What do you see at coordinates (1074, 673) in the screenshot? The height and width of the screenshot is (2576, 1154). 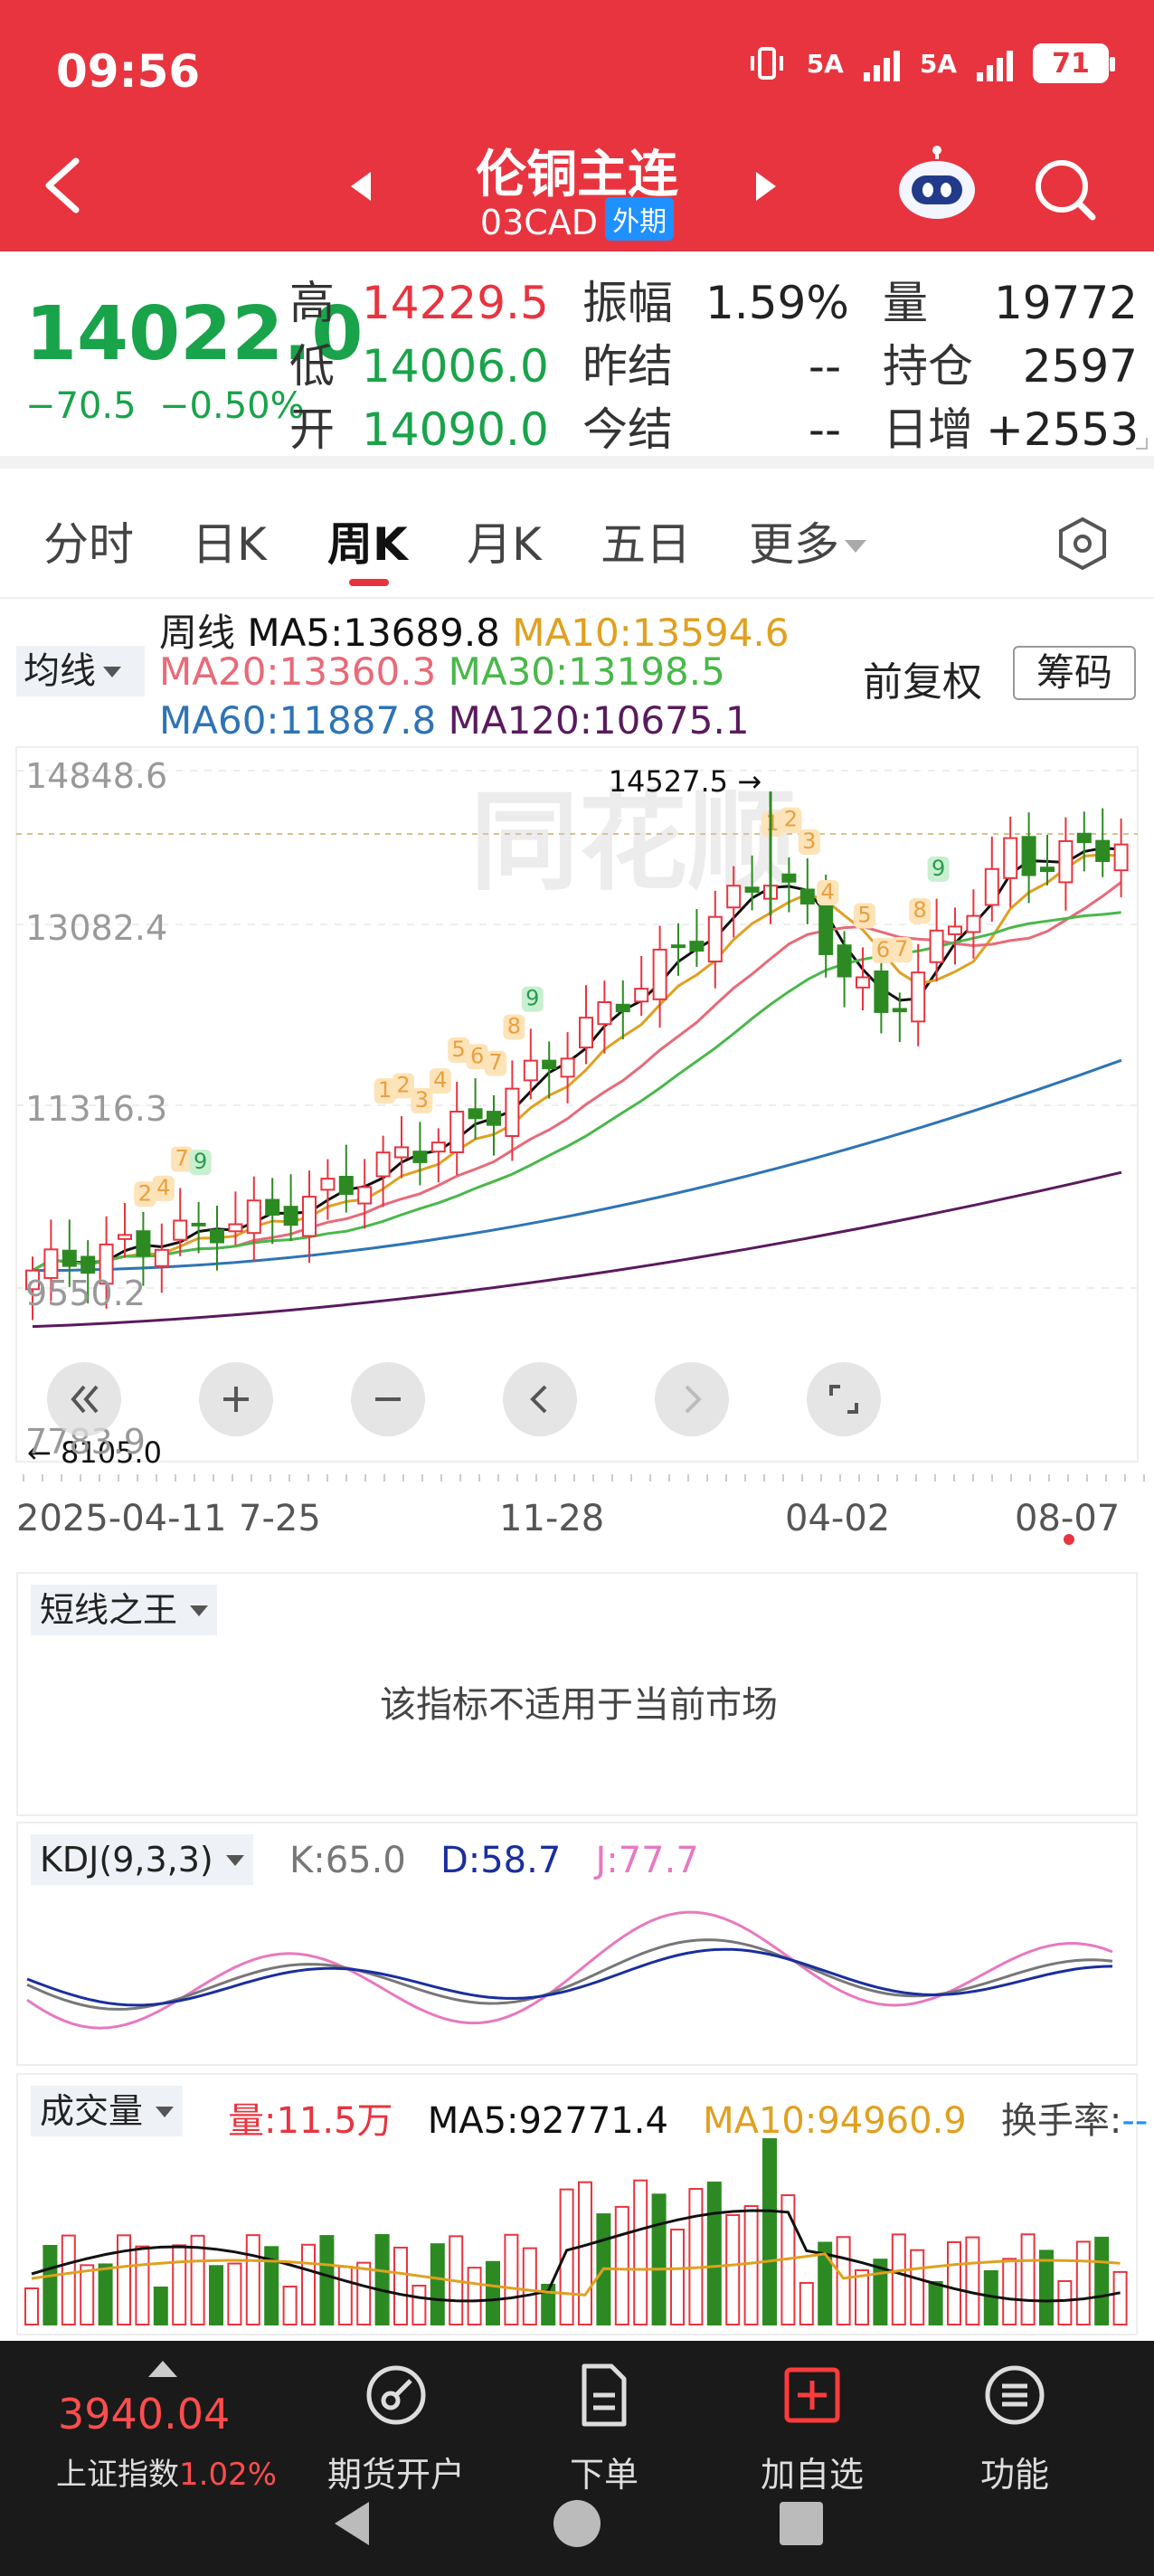 I see `chip-distribution-button: 筹码` at bounding box center [1074, 673].